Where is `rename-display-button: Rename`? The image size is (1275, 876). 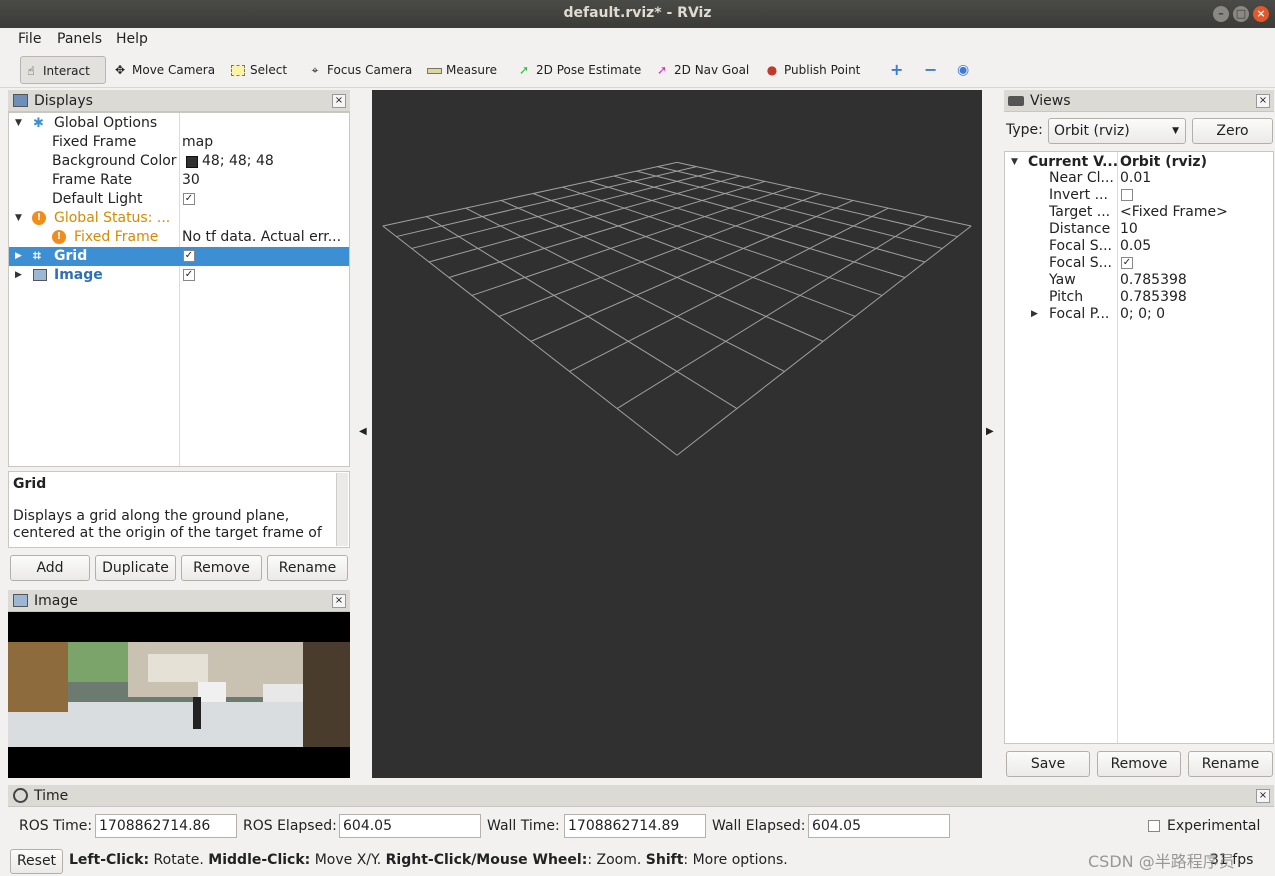 rename-display-button: Rename is located at coordinates (307, 568).